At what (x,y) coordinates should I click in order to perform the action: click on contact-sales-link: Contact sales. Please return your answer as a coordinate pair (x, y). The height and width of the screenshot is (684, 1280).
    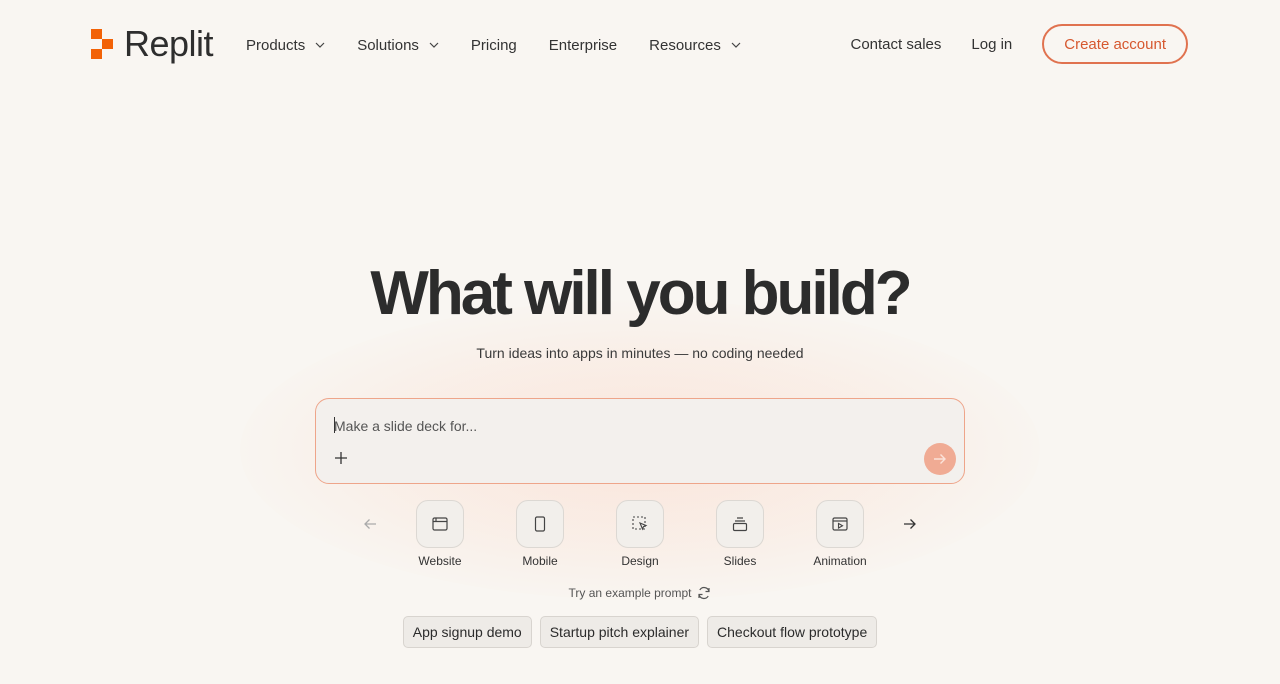
    Looking at the image, I should click on (896, 44).